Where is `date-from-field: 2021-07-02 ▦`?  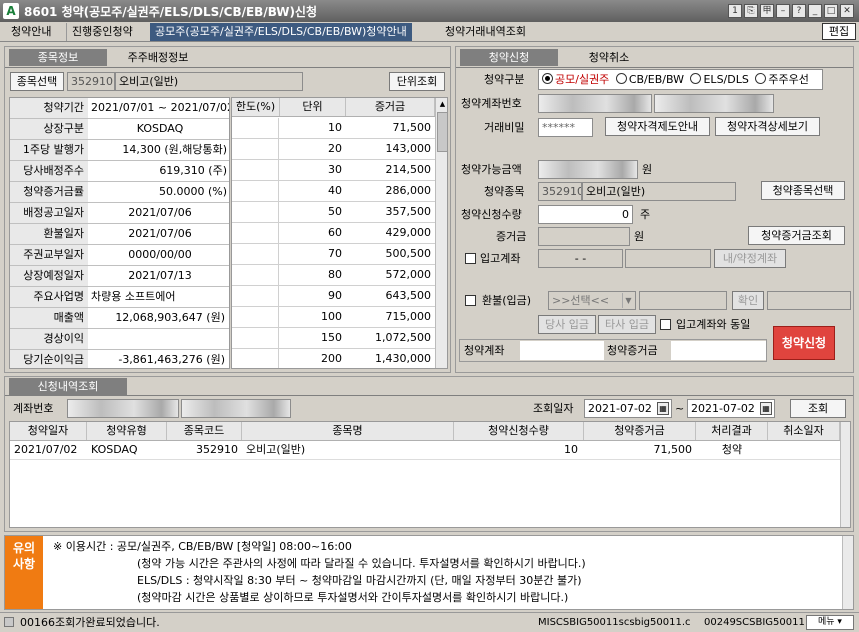 date-from-field: 2021-07-02 ▦ is located at coordinates (628, 408).